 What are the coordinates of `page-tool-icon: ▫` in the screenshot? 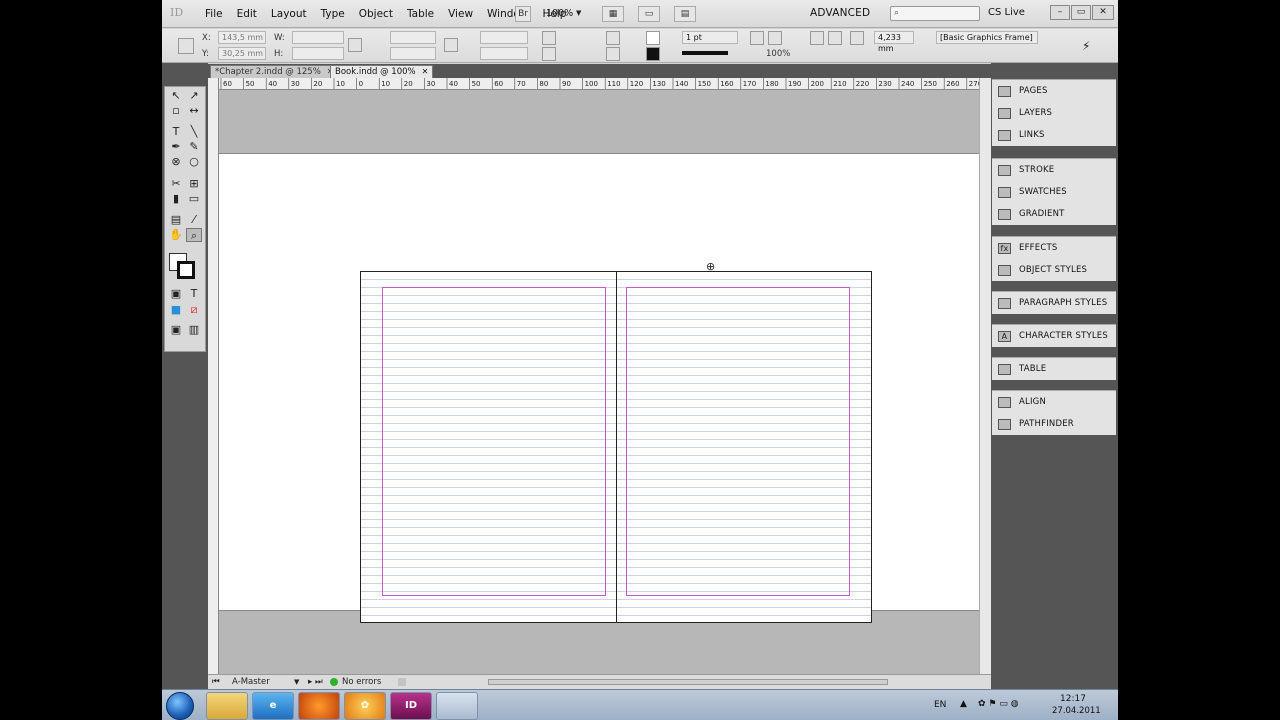 It's located at (176, 111).